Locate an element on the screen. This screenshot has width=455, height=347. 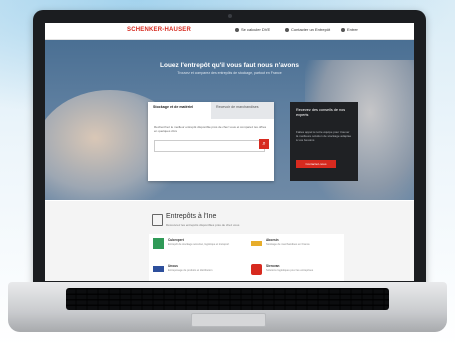
contact-button: Contactez-nous is located at coordinates (316, 164).